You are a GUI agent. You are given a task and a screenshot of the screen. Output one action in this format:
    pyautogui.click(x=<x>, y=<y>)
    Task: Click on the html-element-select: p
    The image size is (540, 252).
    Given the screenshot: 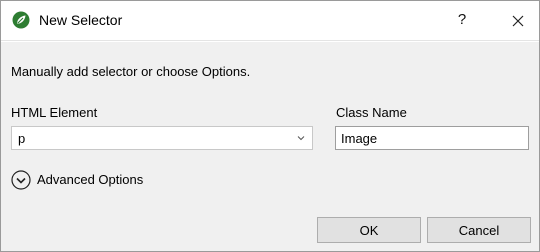 What is the action you would take?
    pyautogui.click(x=162, y=138)
    